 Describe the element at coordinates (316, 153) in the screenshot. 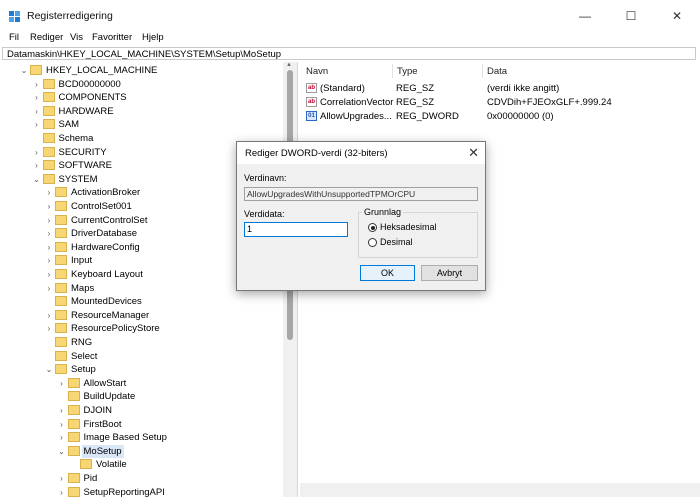

I see `dialog-title: Rediger DWORD-verdi (32-biters)` at that location.